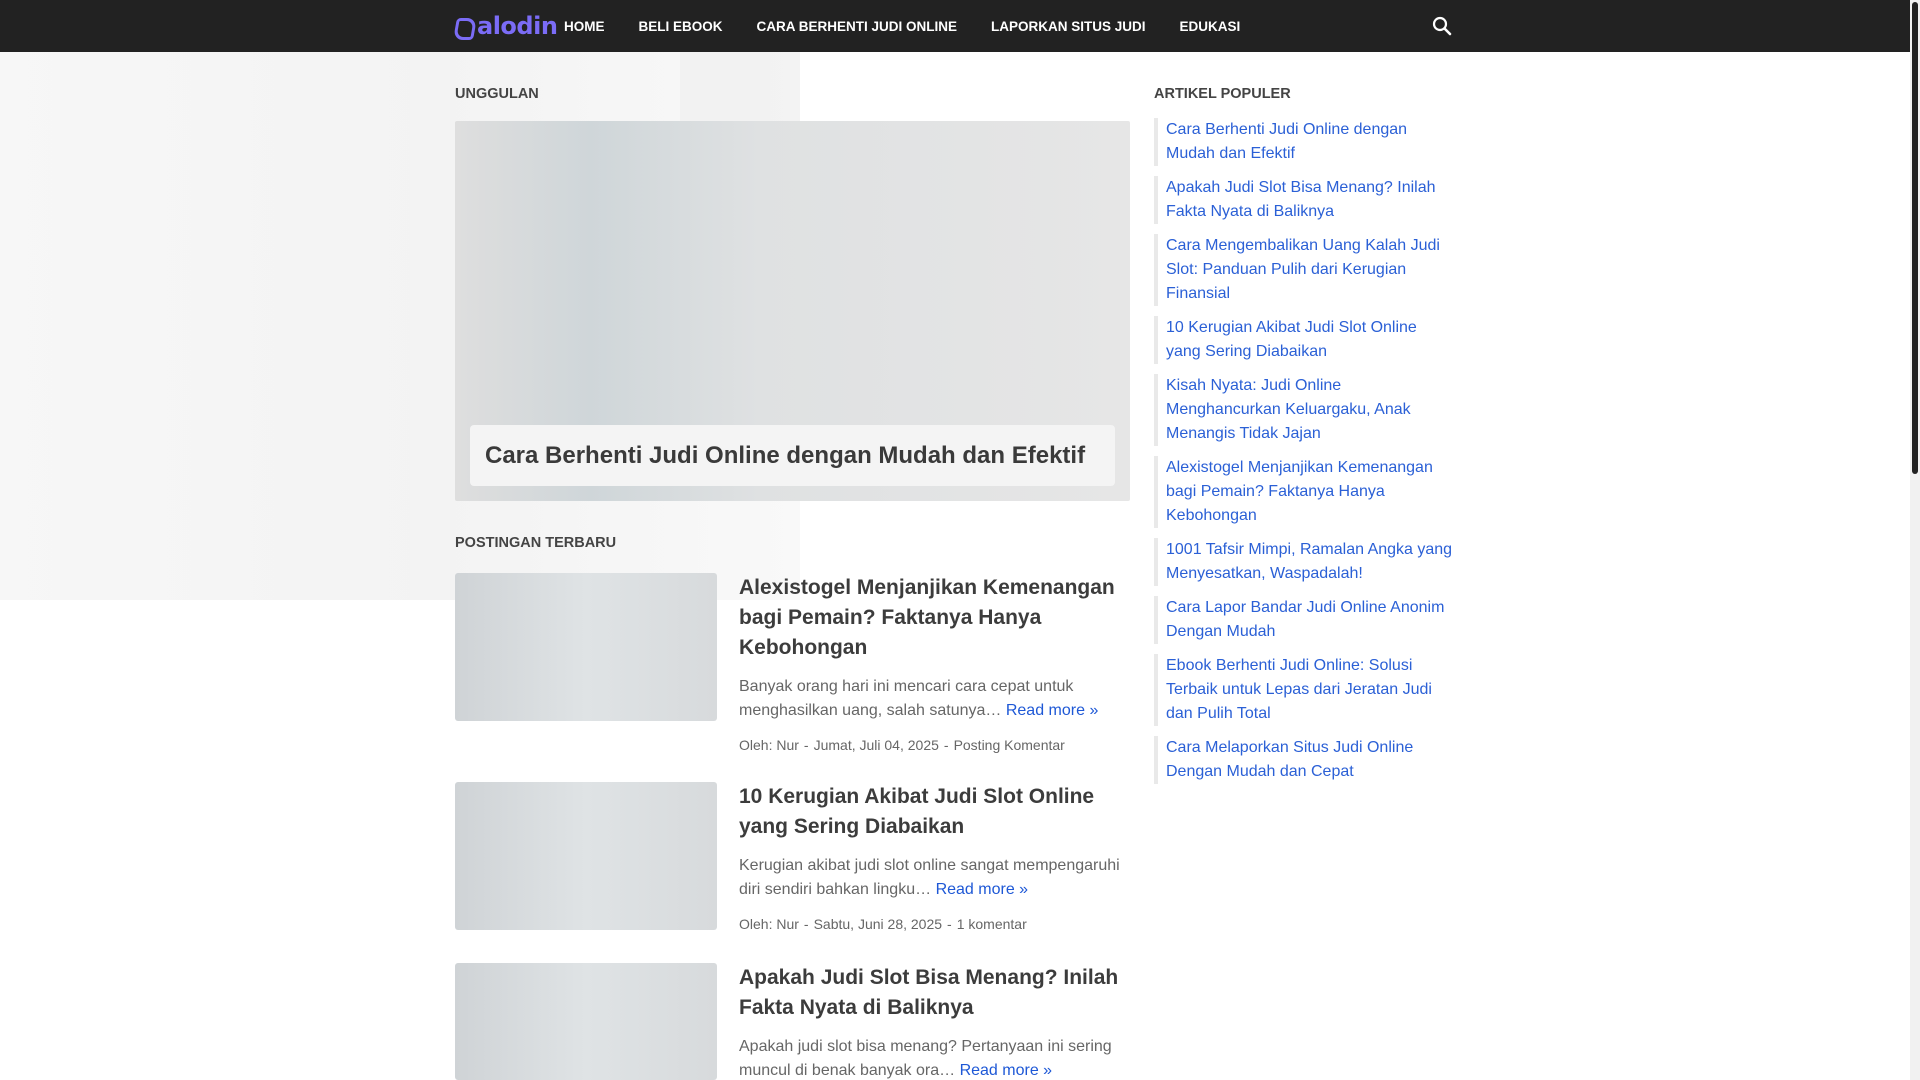 This screenshot has width=1920, height=1080. What do you see at coordinates (517, 26) in the screenshot?
I see `logo-text: alodin` at bounding box center [517, 26].